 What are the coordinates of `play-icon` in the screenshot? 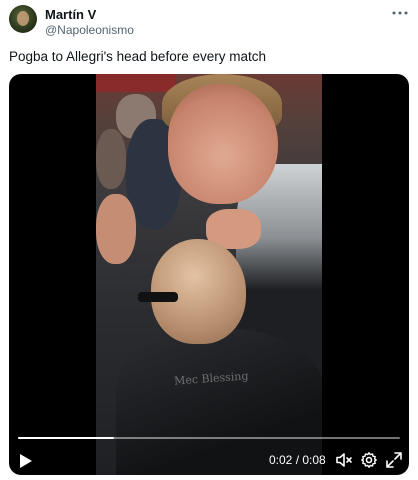 It's located at (26, 461).